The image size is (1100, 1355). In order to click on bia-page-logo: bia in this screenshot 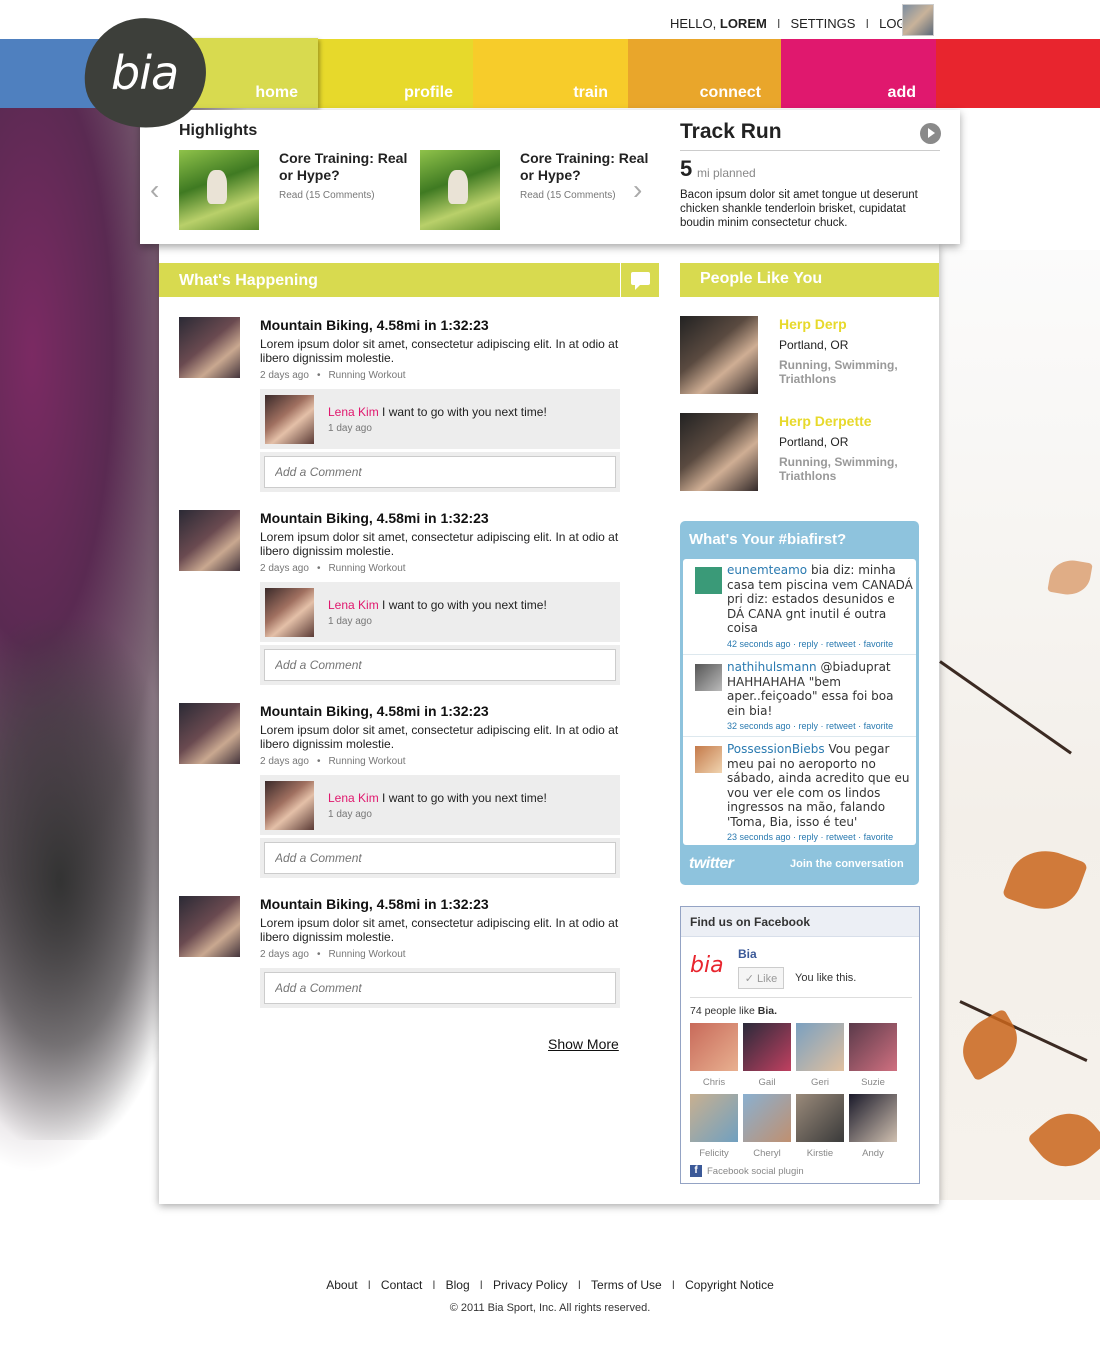, I will do `click(707, 965)`.